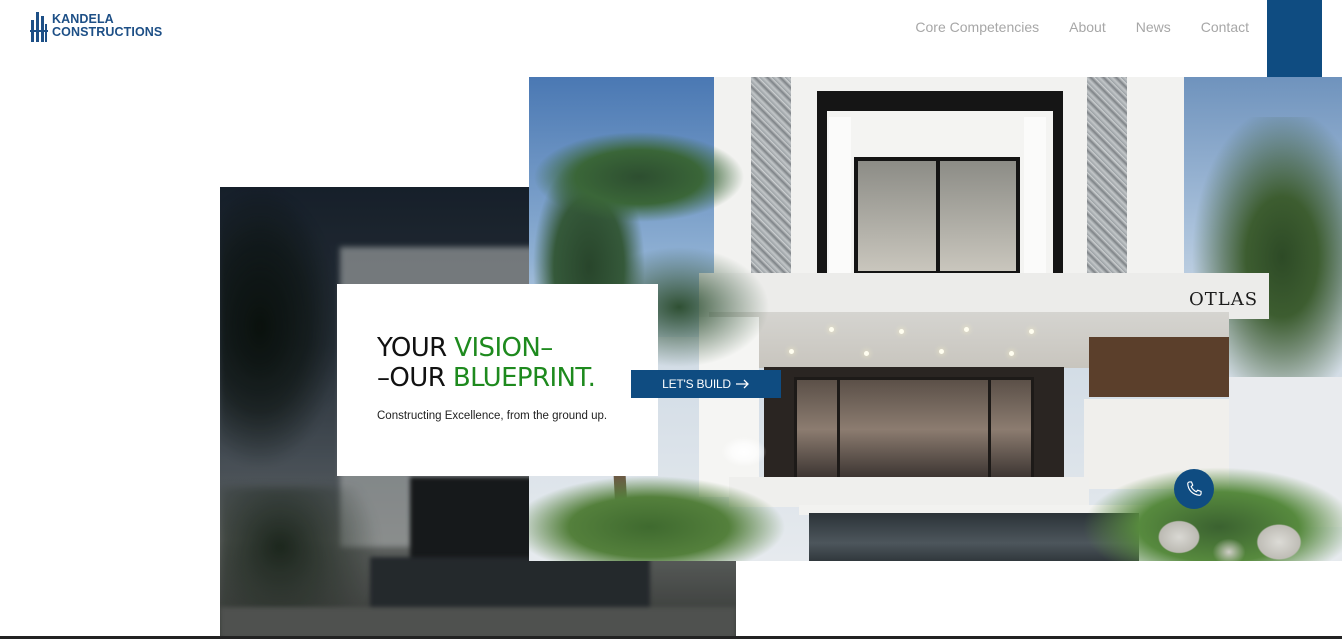  I want to click on logo-mark-icon, so click(39, 26).